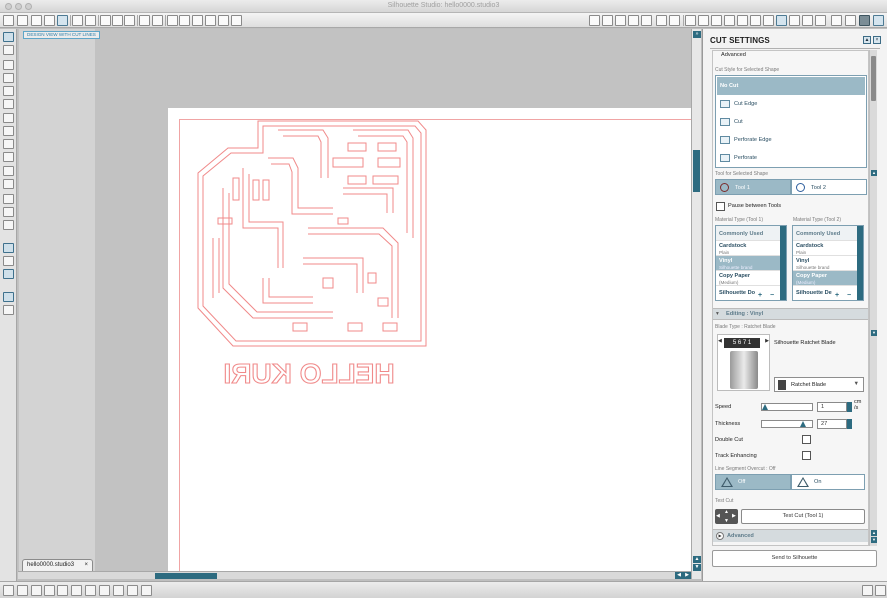 The image size is (887, 598). Describe the element at coordinates (716, 20) in the screenshot. I see `modify-icon` at that location.